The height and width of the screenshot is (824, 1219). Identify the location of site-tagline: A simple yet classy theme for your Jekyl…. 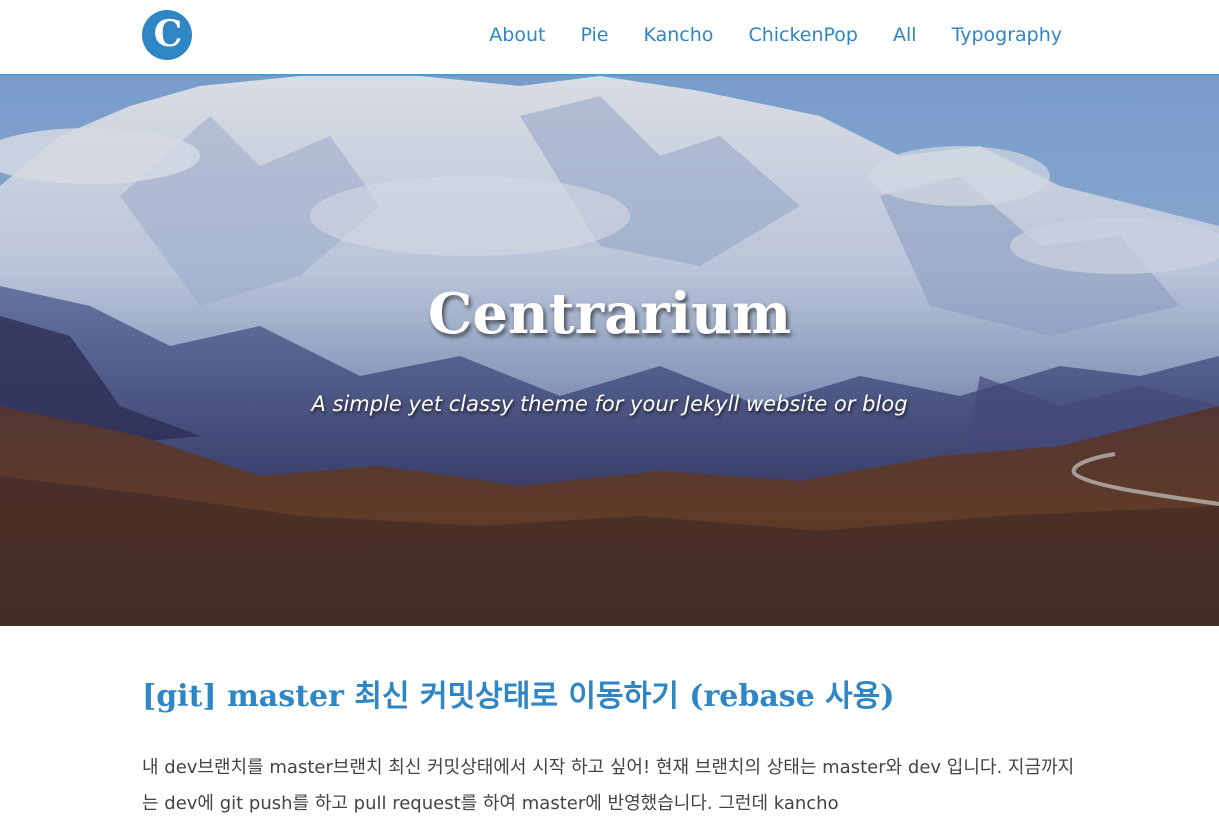
(609, 404).